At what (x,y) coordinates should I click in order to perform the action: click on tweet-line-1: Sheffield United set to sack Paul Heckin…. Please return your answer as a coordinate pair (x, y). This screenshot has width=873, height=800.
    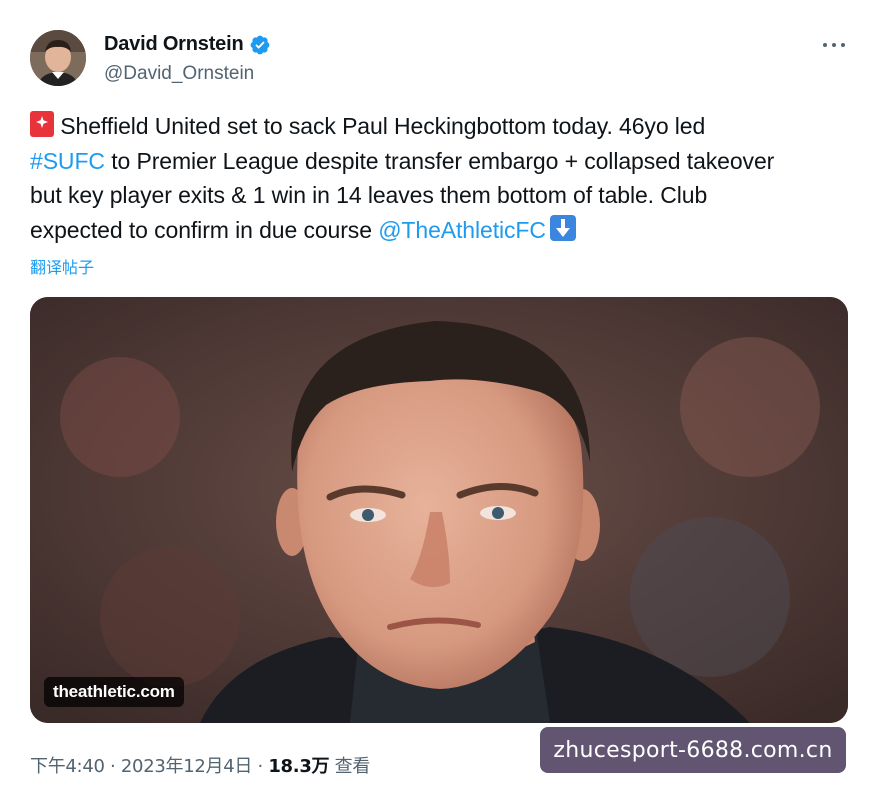
    Looking at the image, I should click on (445, 126).